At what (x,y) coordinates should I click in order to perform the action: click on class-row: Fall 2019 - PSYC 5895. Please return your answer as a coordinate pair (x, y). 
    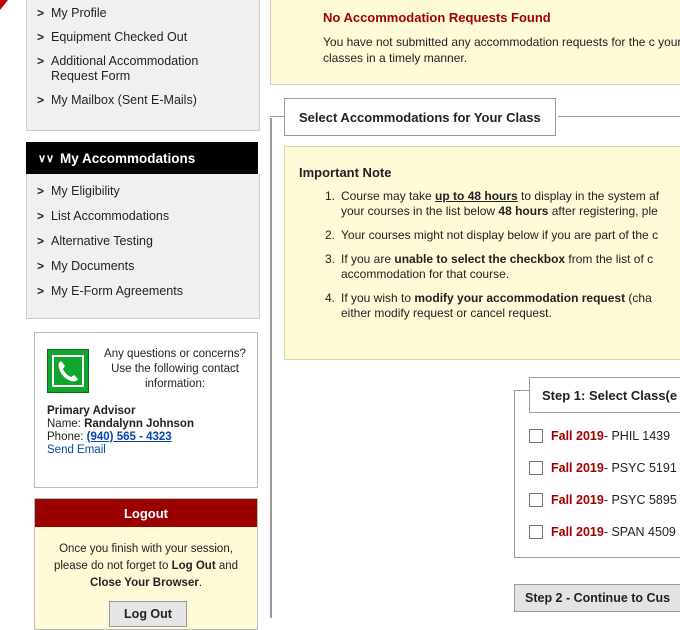
    Looking at the image, I should click on (603, 500).